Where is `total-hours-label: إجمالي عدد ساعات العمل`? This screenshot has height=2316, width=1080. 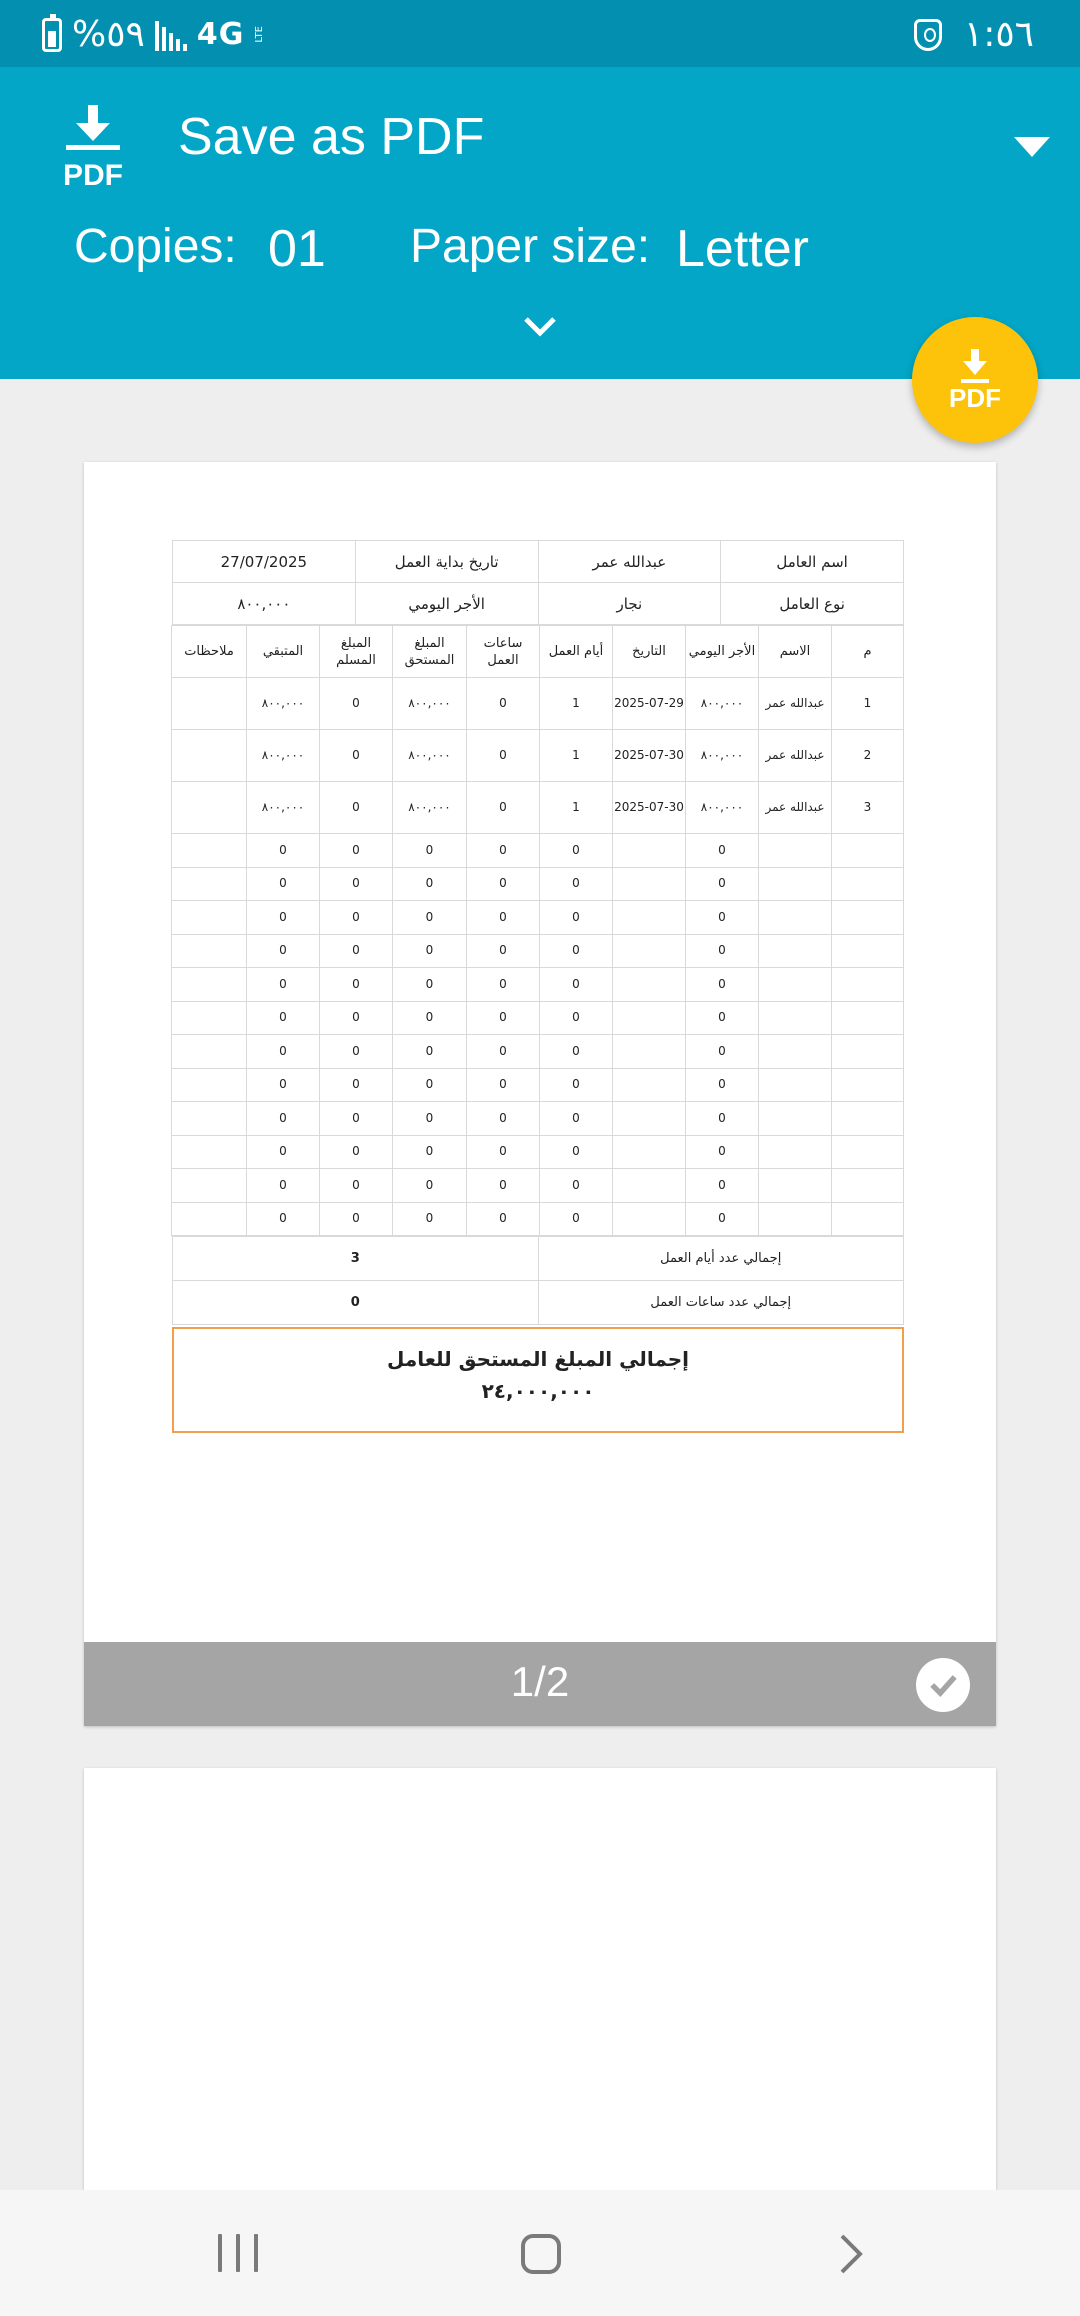
total-hours-label: إجمالي عدد ساعات العمل is located at coordinates (720, 1302).